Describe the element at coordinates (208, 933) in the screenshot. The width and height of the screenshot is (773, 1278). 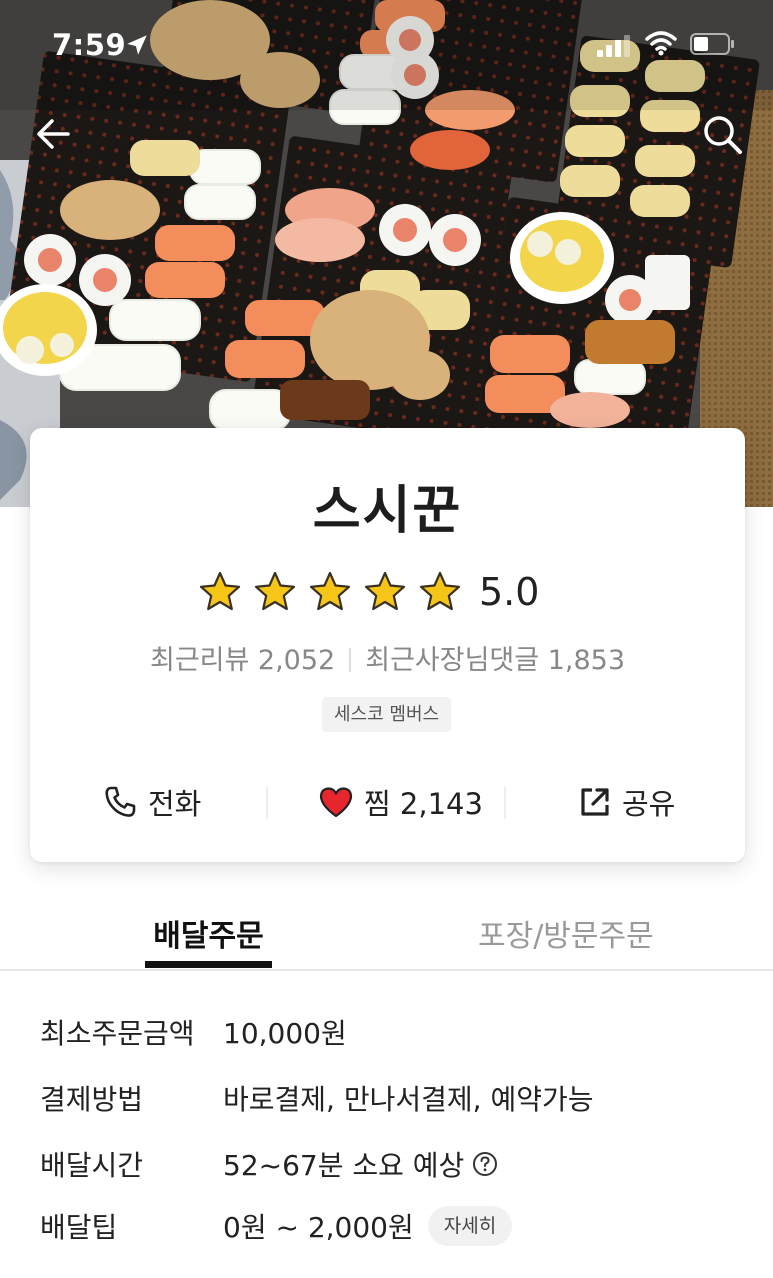
I see `tab-delivery: 배달주문` at that location.